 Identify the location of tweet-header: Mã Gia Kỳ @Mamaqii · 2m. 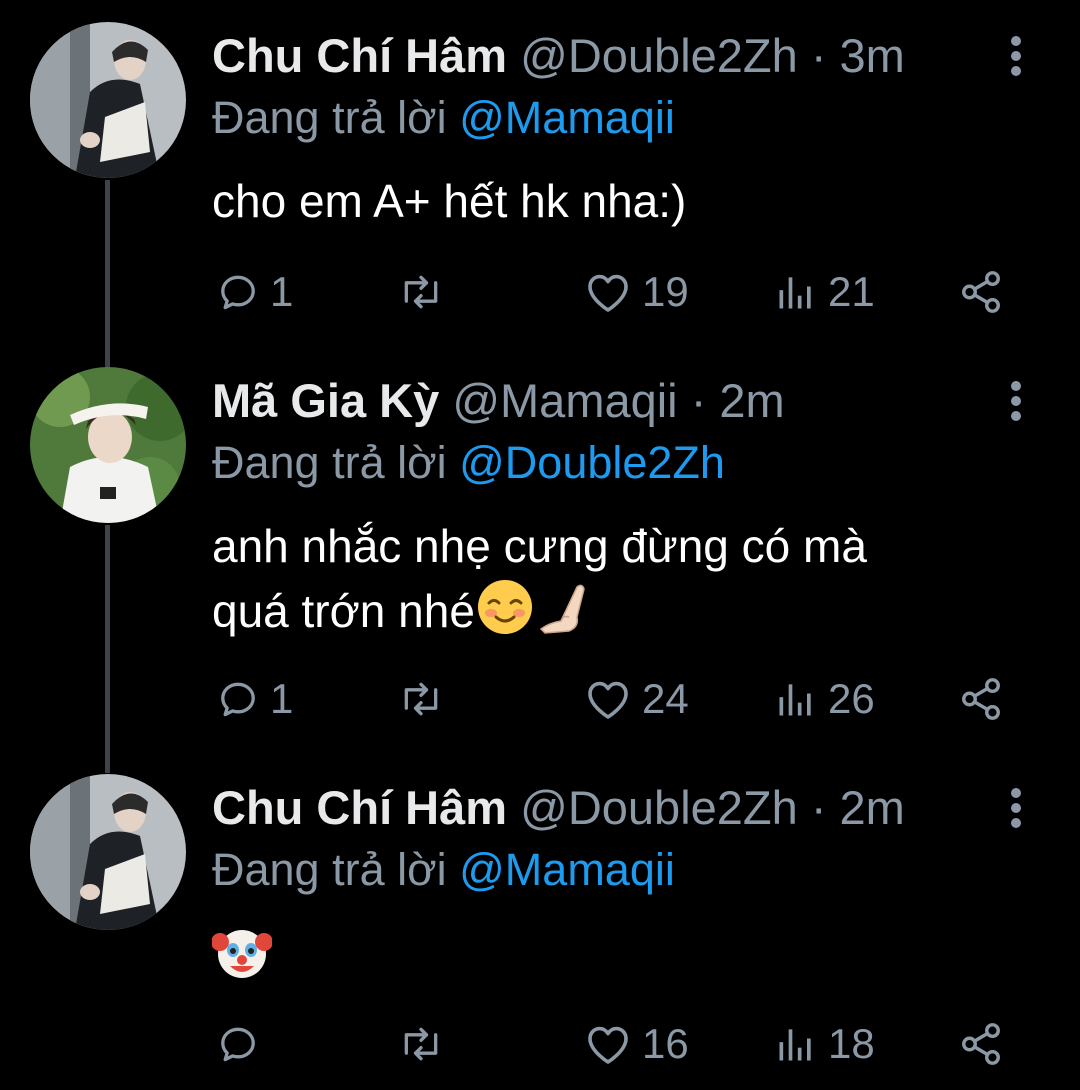
(498, 401).